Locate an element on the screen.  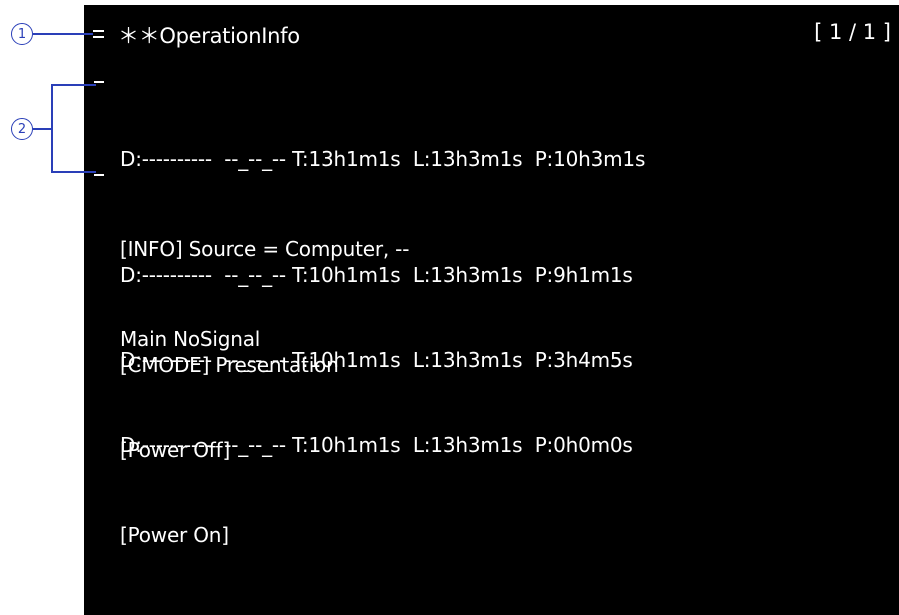
log-entry-4-event: [Power On] is located at coordinates (174, 535).